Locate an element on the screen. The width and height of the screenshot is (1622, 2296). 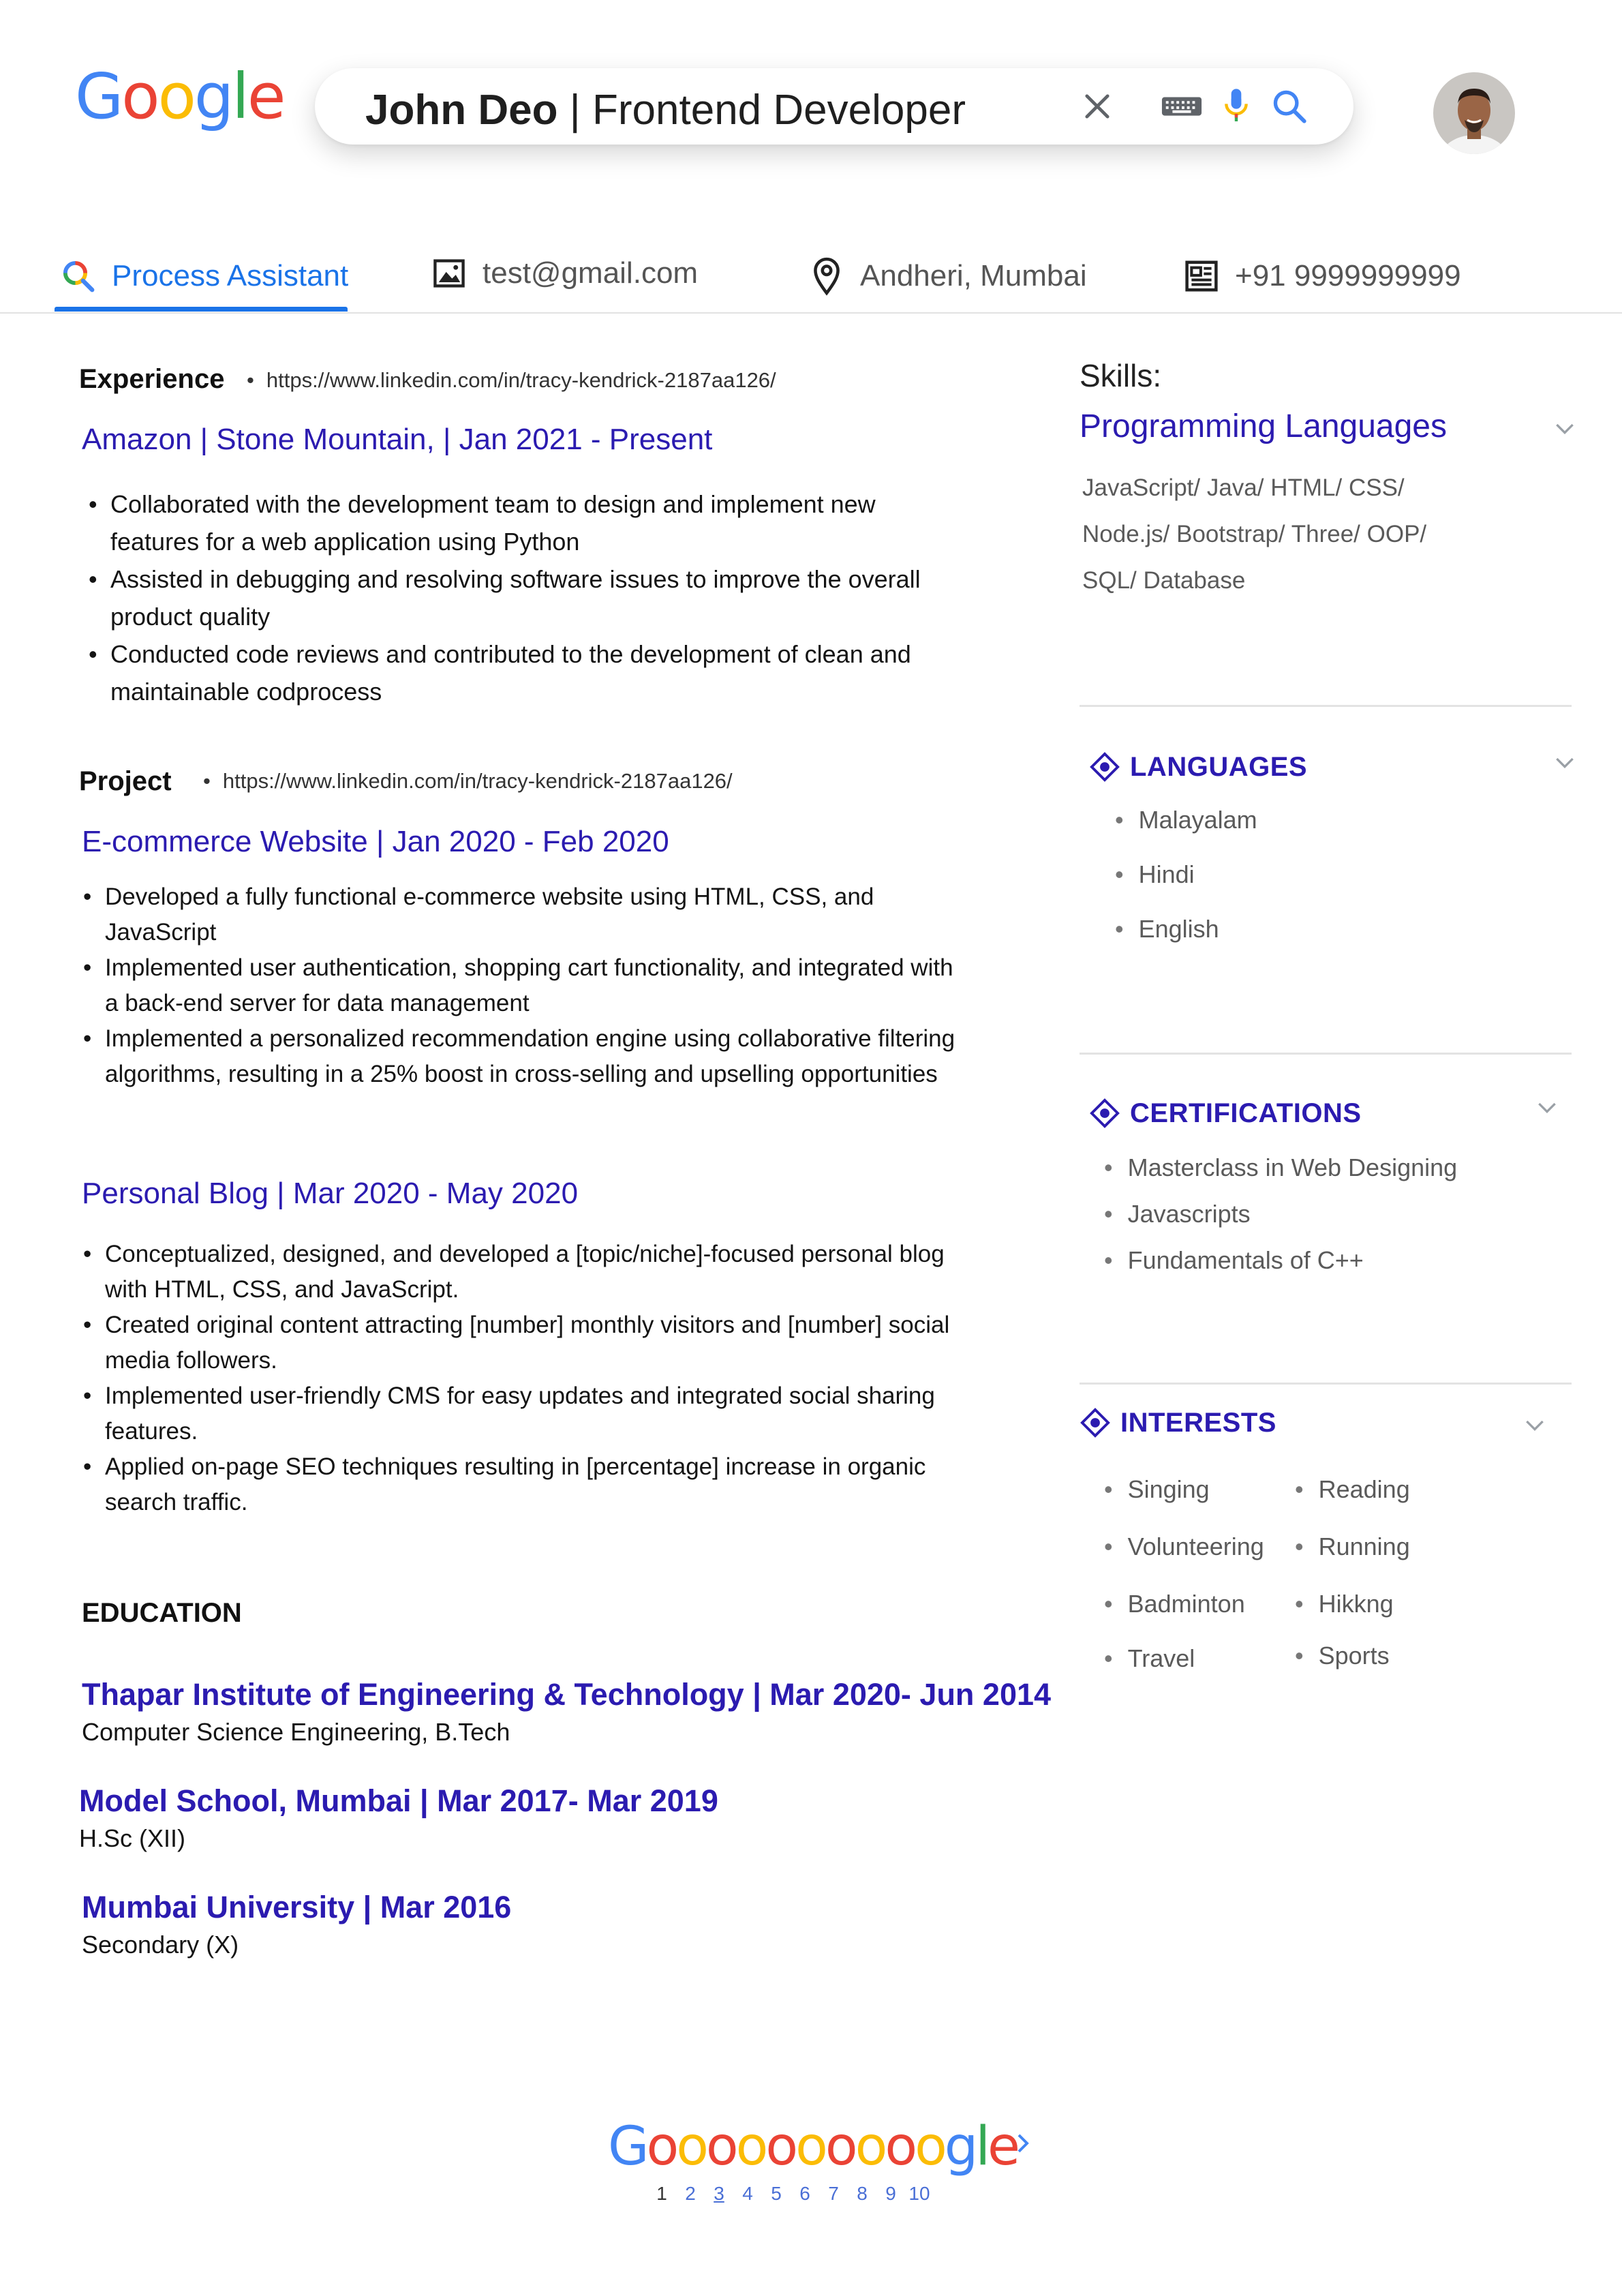
tab-process-assistant: Process Assistant is located at coordinates (203, 276).